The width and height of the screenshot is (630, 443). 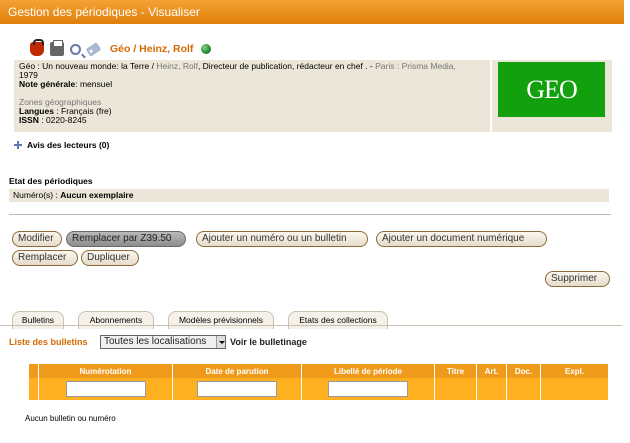 I want to click on tab-etats-collections: Etats des collections, so click(x=338, y=320).